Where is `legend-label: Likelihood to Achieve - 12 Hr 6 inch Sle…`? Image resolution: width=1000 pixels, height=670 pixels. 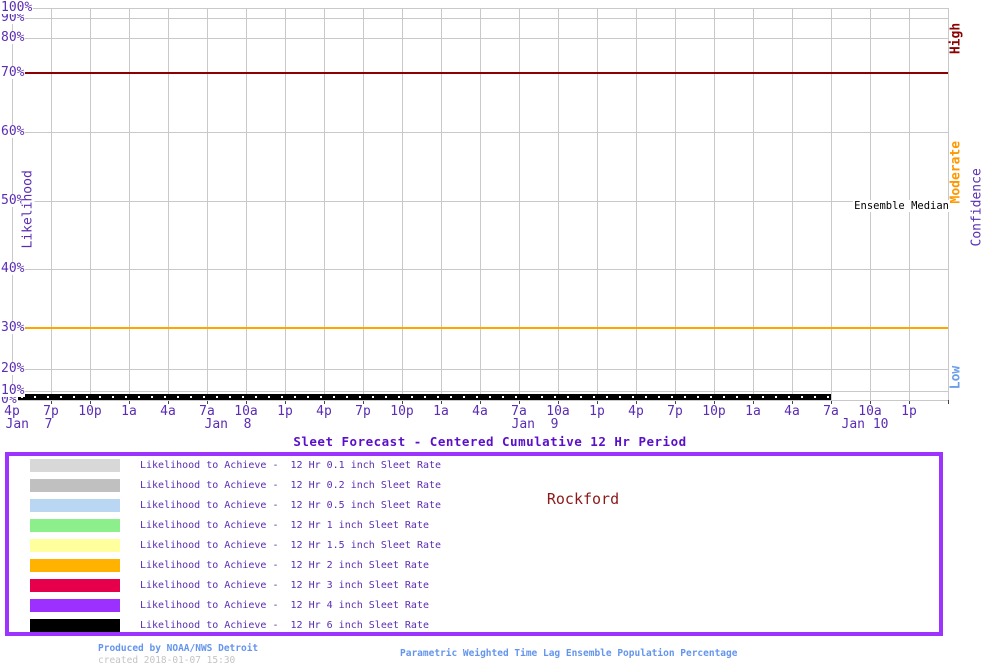 legend-label: Likelihood to Achieve - 12 Hr 6 inch Sle… is located at coordinates (284, 625).